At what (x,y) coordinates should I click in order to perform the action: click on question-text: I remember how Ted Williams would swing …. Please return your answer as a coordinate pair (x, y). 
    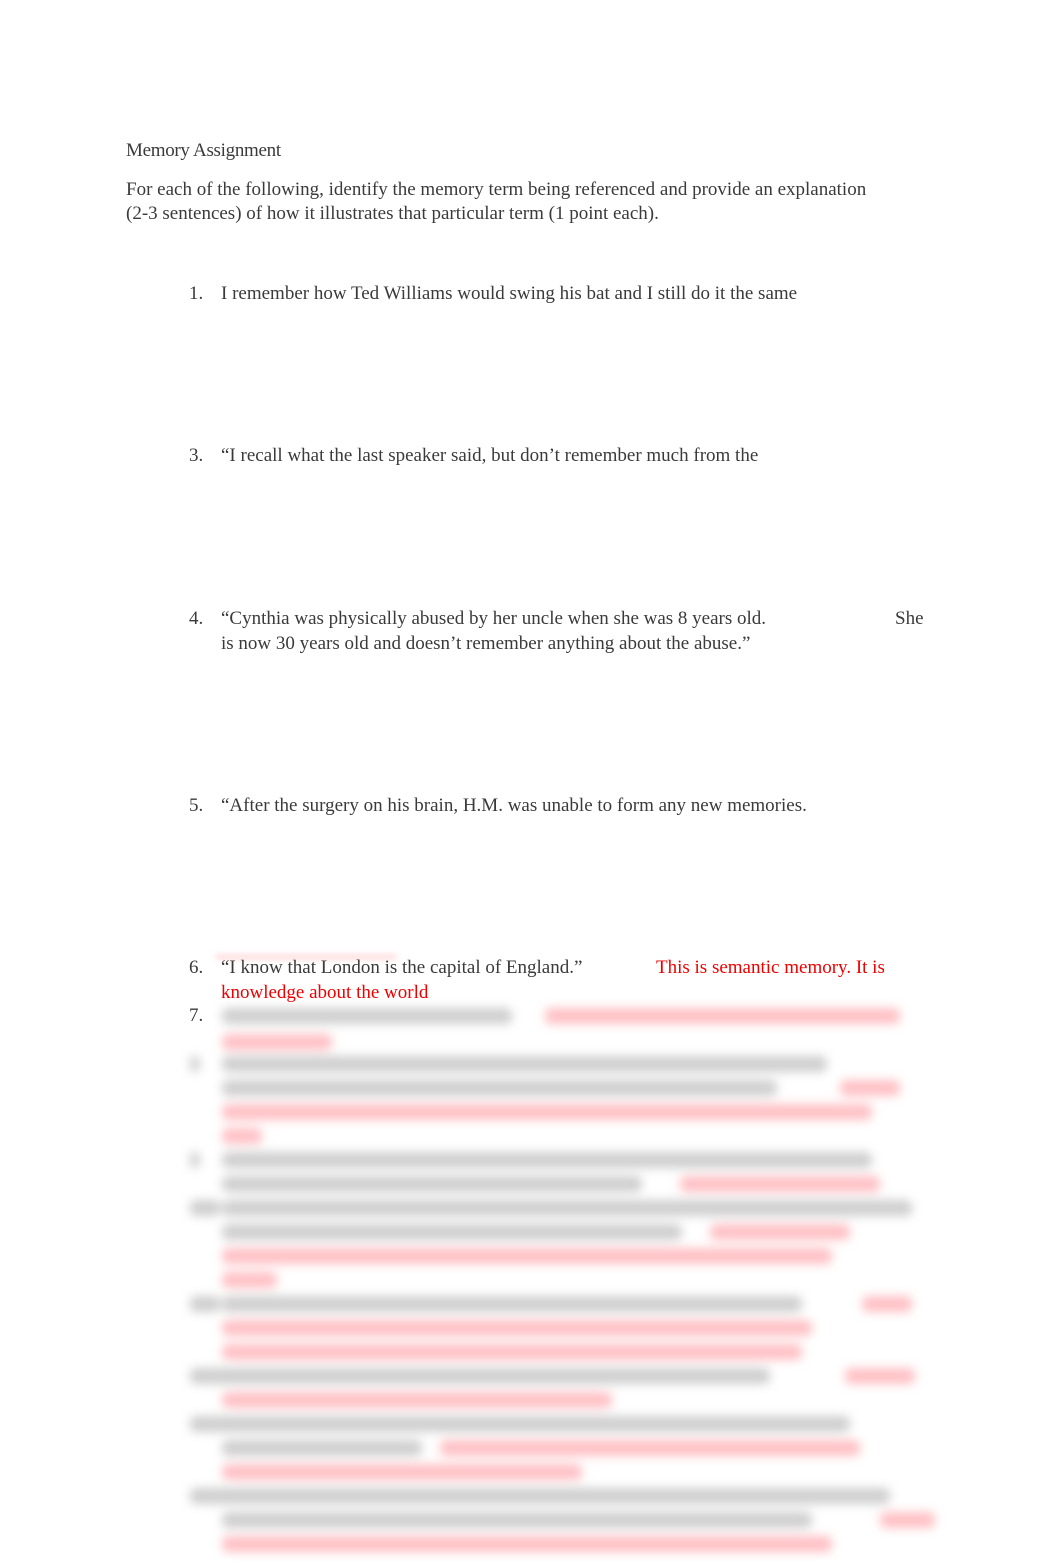
    Looking at the image, I should click on (509, 293).